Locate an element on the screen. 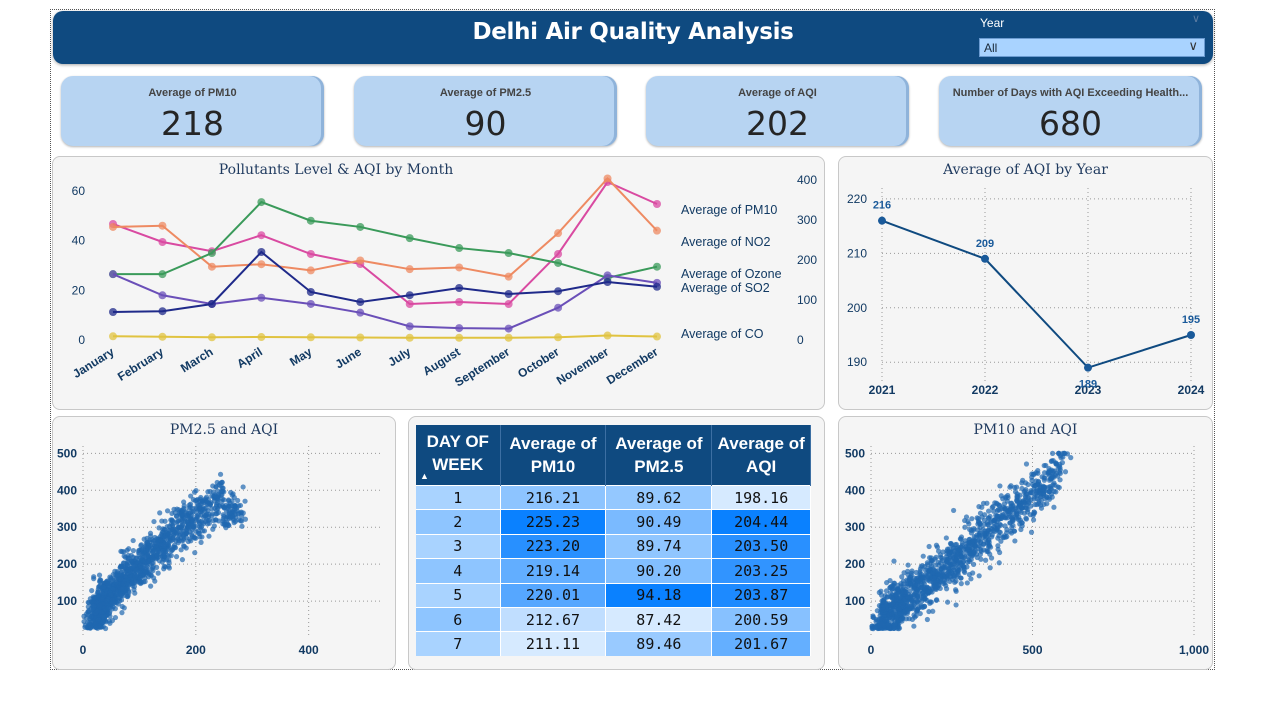 The height and width of the screenshot is (726, 1277). table-row: 6 212.67 87.42 200.59 is located at coordinates (613, 619).